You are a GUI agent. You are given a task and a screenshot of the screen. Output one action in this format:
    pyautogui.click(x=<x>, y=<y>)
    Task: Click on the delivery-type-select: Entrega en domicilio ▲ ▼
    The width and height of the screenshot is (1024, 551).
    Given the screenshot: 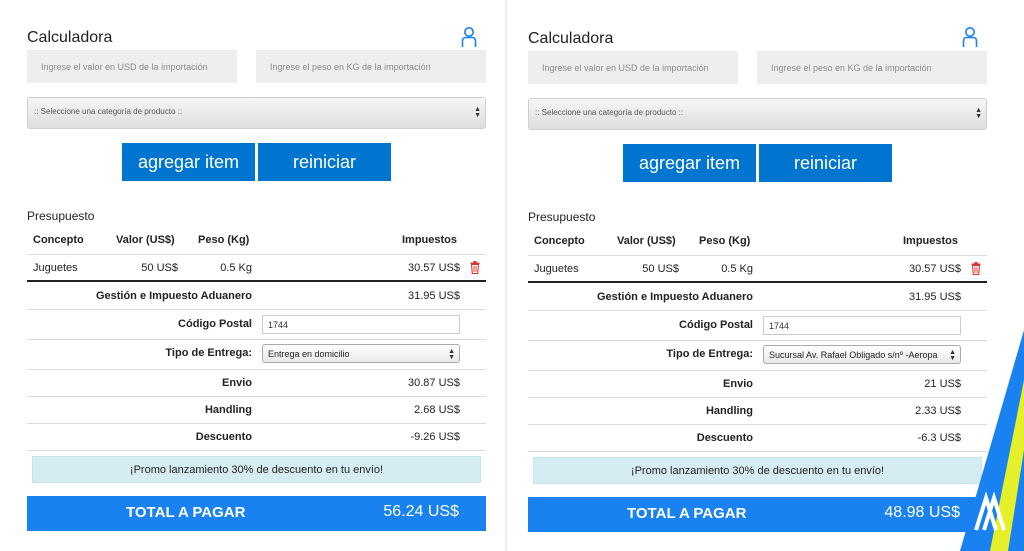 What is the action you would take?
    pyautogui.click(x=361, y=353)
    